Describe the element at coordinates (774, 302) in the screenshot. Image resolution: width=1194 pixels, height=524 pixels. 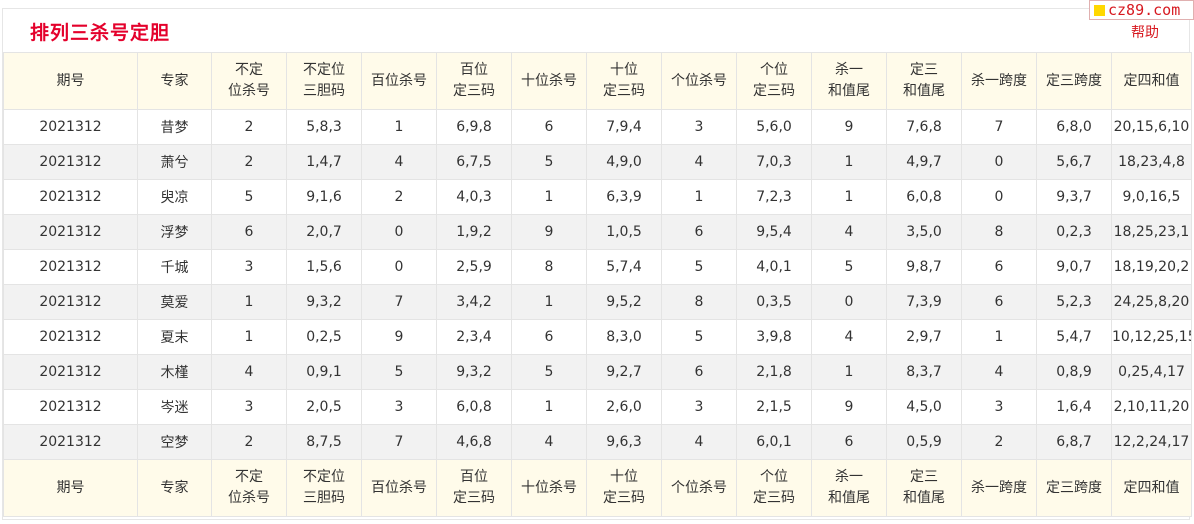
I see `table-cell: 0,3,5` at that location.